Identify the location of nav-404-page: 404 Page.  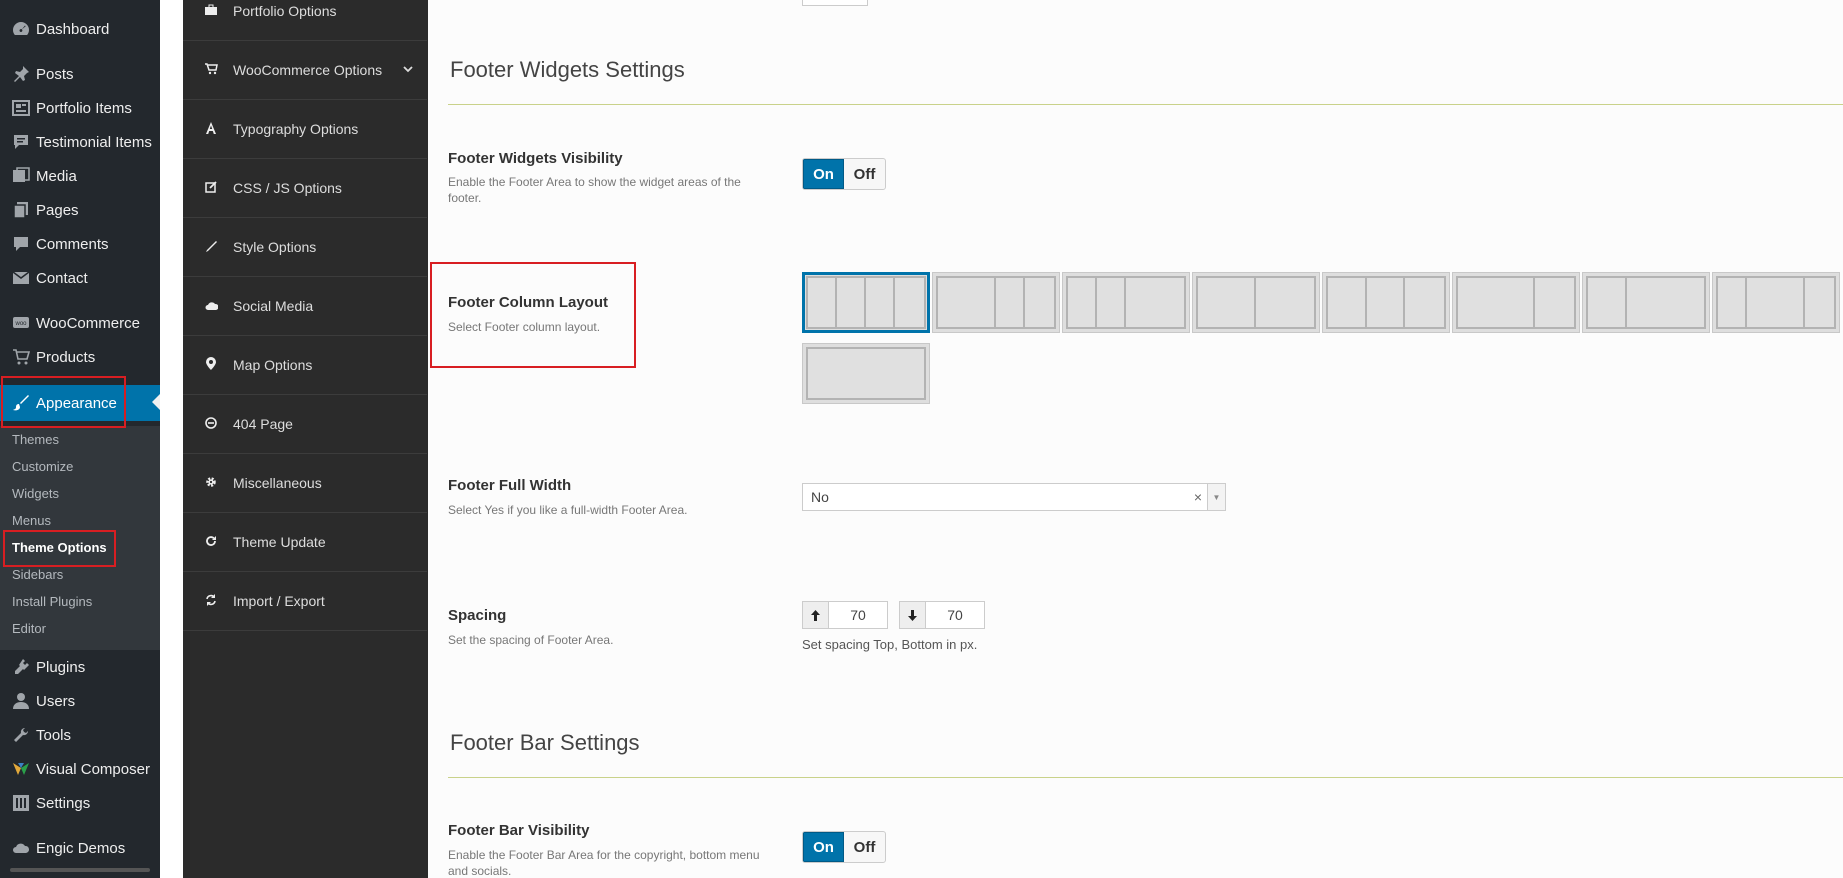
(305, 424).